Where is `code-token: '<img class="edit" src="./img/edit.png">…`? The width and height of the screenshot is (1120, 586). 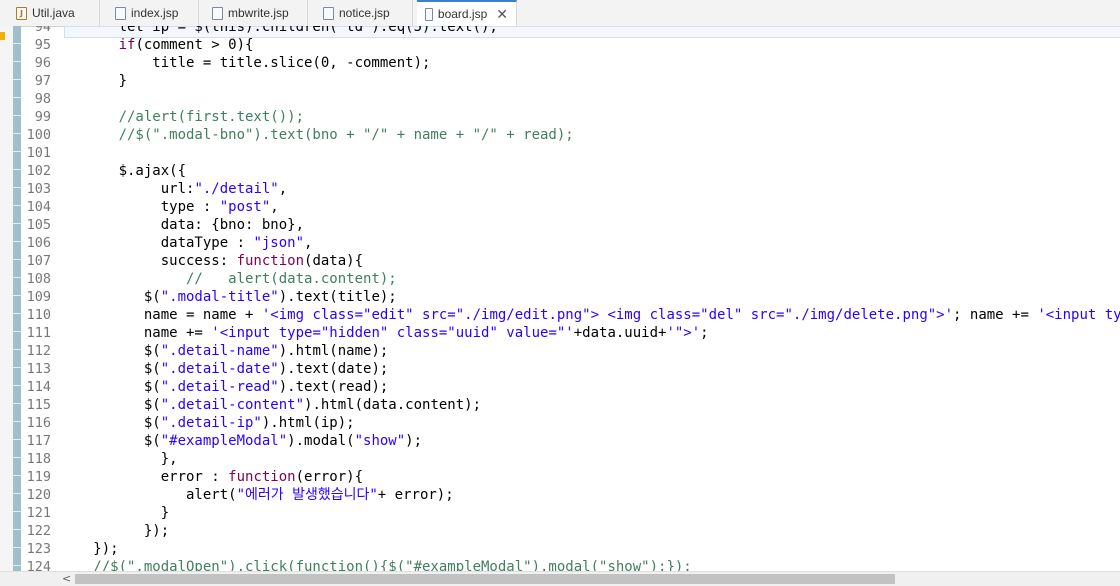 code-token: '<img class="edit" src="./img/edit.png">… is located at coordinates (607, 315).